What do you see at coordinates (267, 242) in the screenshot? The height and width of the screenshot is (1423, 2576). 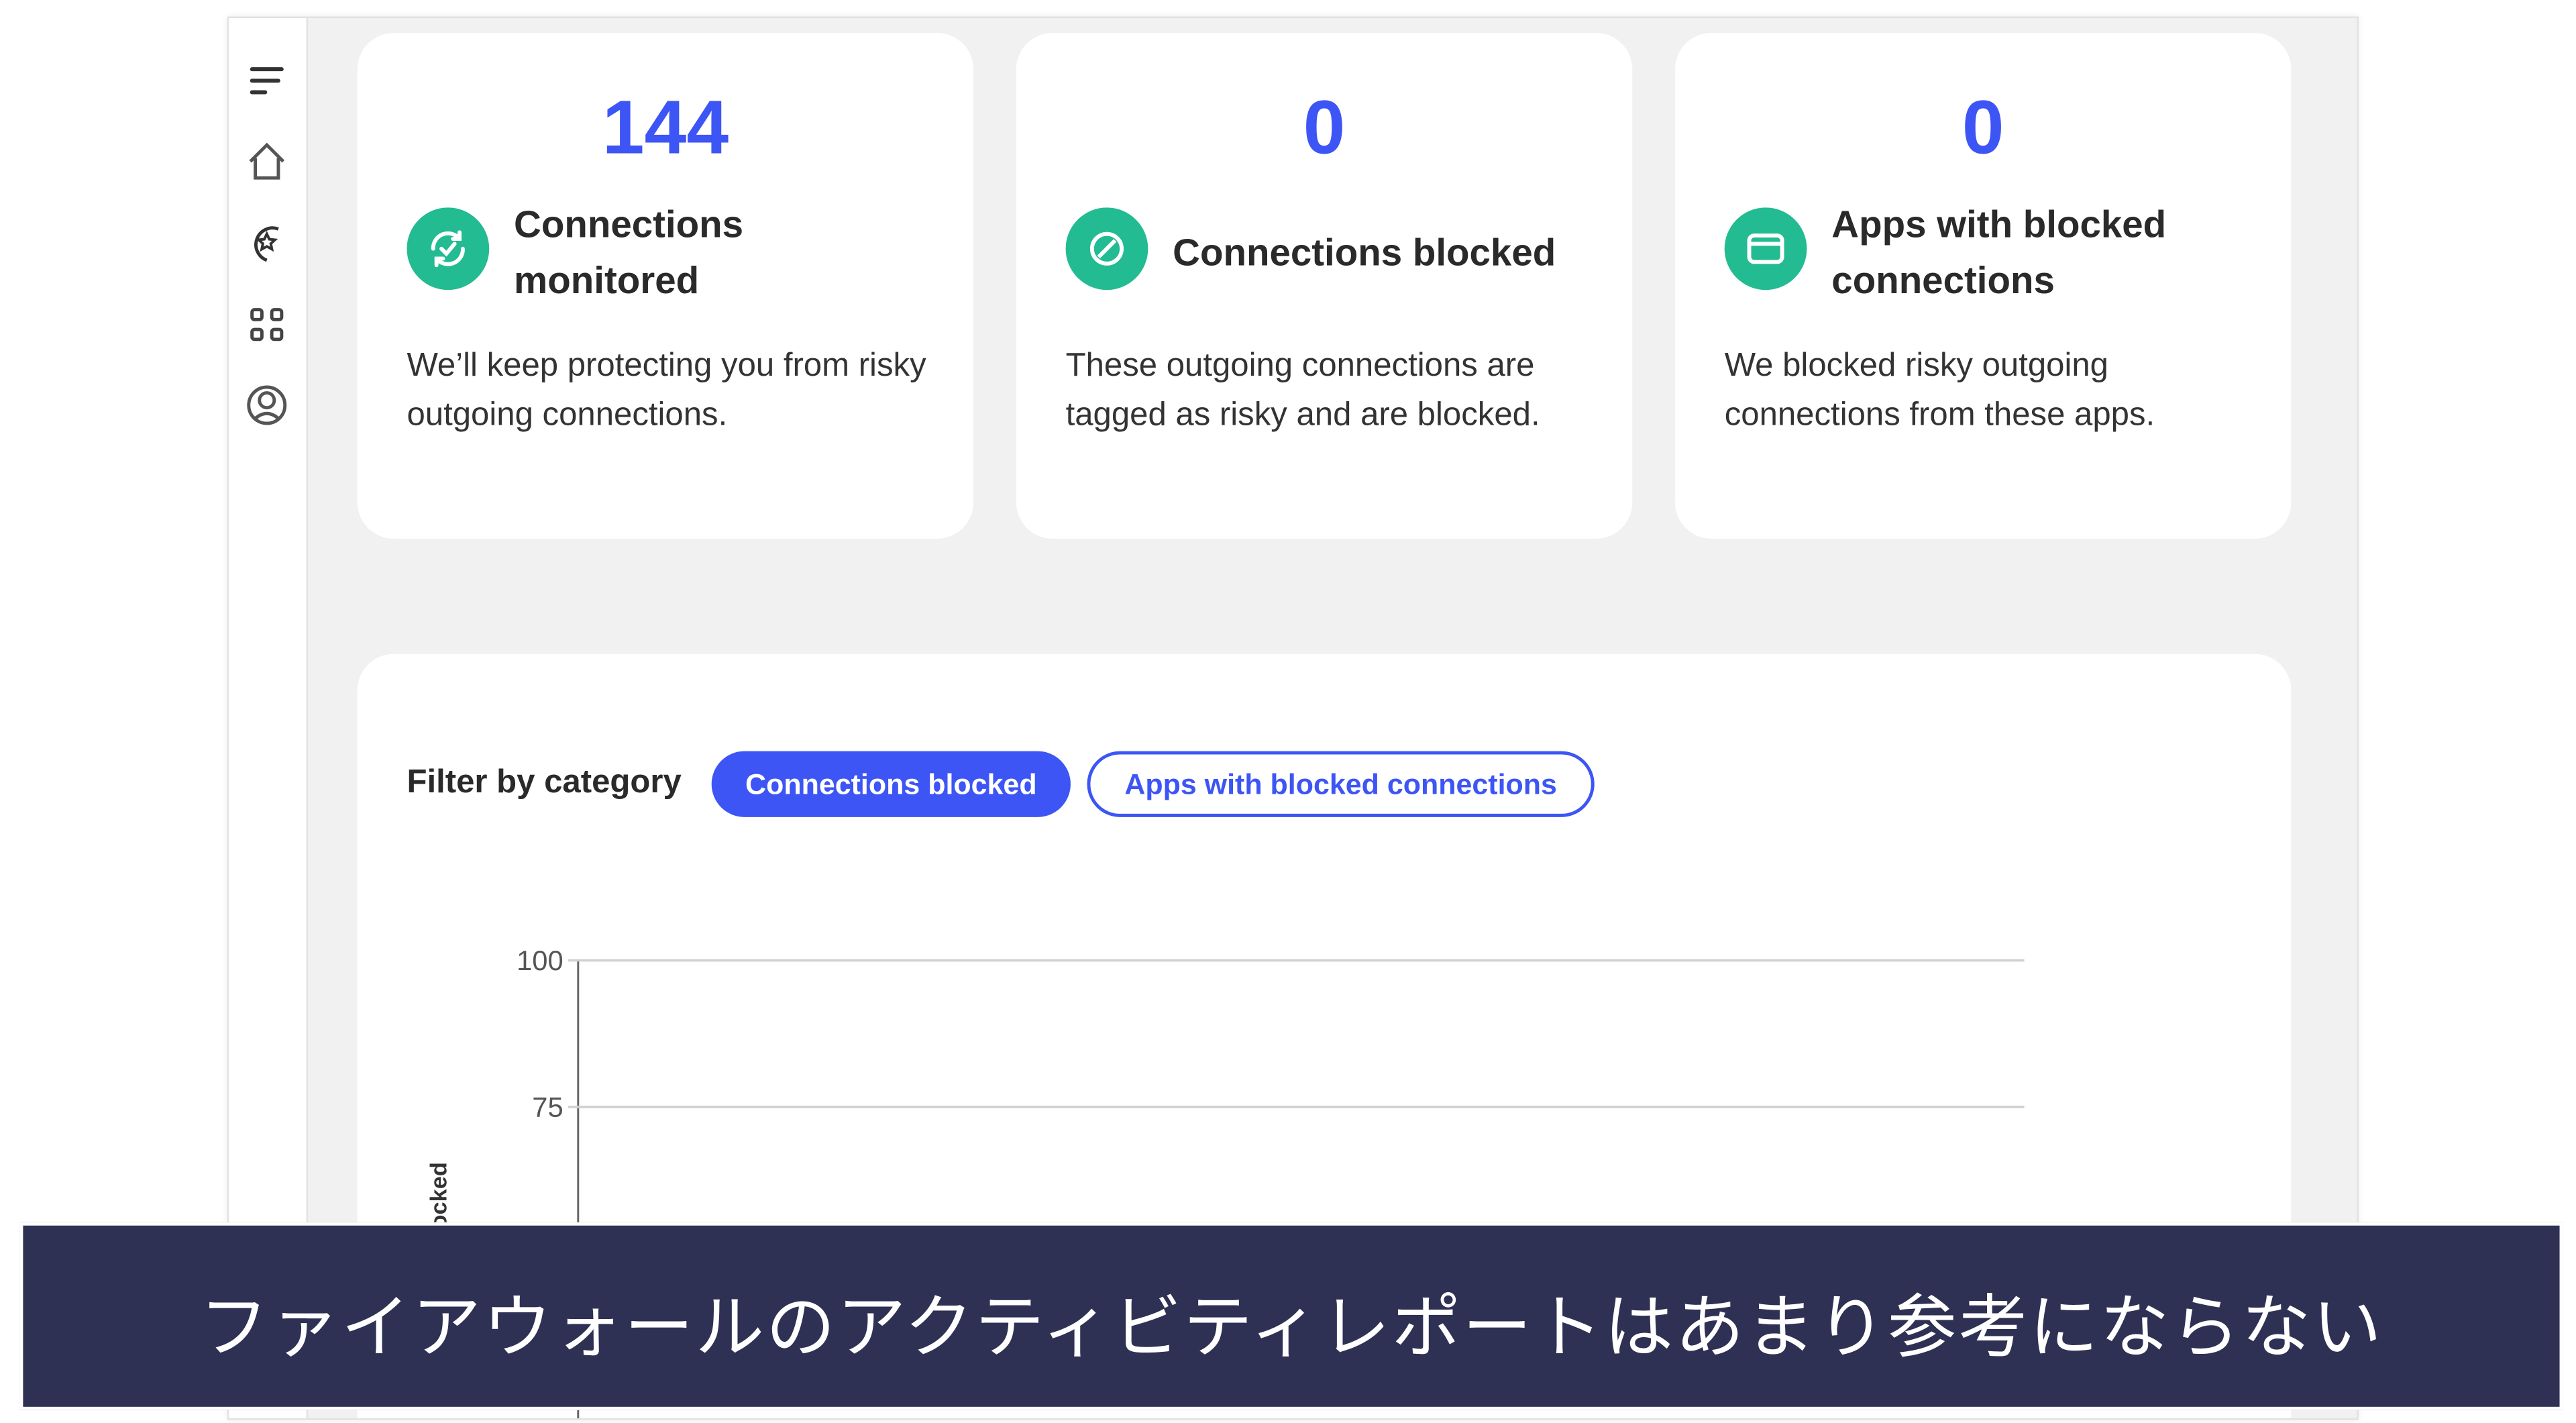 I see `protection-star-icon` at bounding box center [267, 242].